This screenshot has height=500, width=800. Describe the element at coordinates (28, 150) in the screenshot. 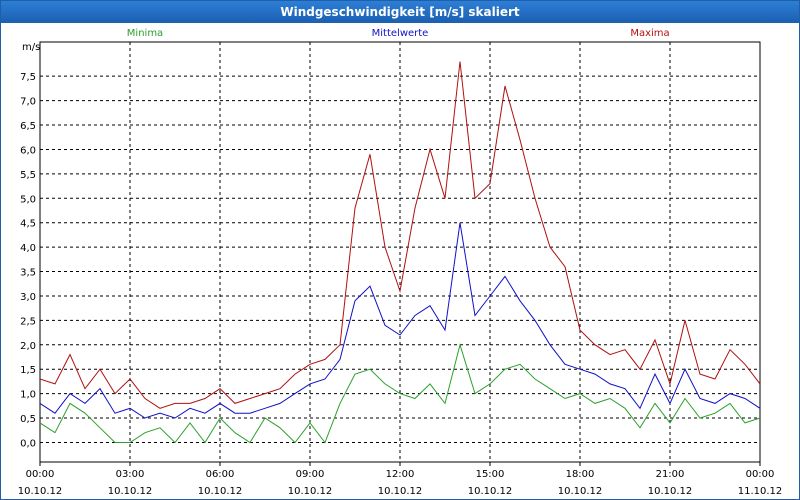

I see `y-tick-label: 6,0` at that location.